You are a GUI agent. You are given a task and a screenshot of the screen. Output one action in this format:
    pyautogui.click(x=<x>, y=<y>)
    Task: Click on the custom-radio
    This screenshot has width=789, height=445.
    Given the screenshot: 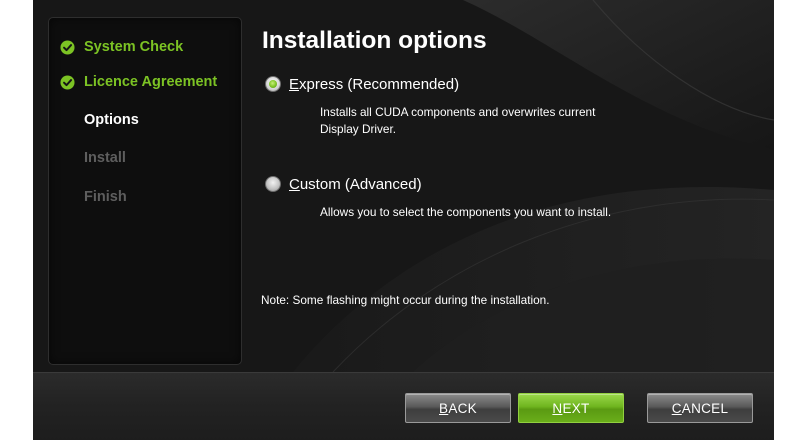 What is the action you would take?
    pyautogui.click(x=273, y=184)
    